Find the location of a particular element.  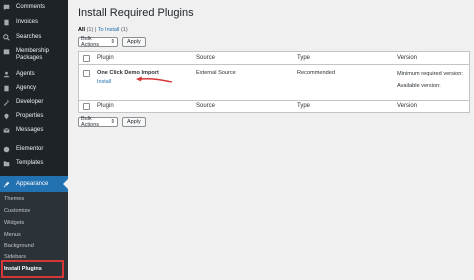

sidebar-item-label: Templates is located at coordinates (30, 163).